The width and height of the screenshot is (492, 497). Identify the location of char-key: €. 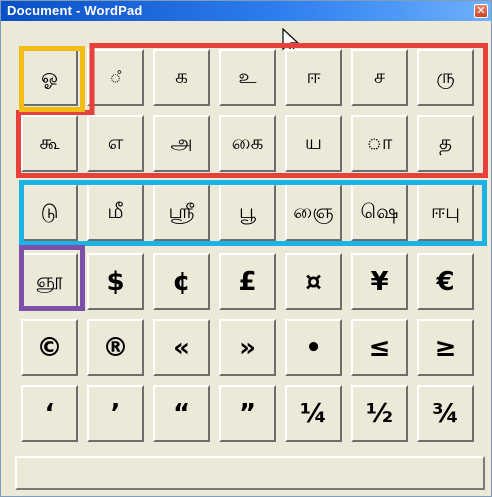
(445, 281).